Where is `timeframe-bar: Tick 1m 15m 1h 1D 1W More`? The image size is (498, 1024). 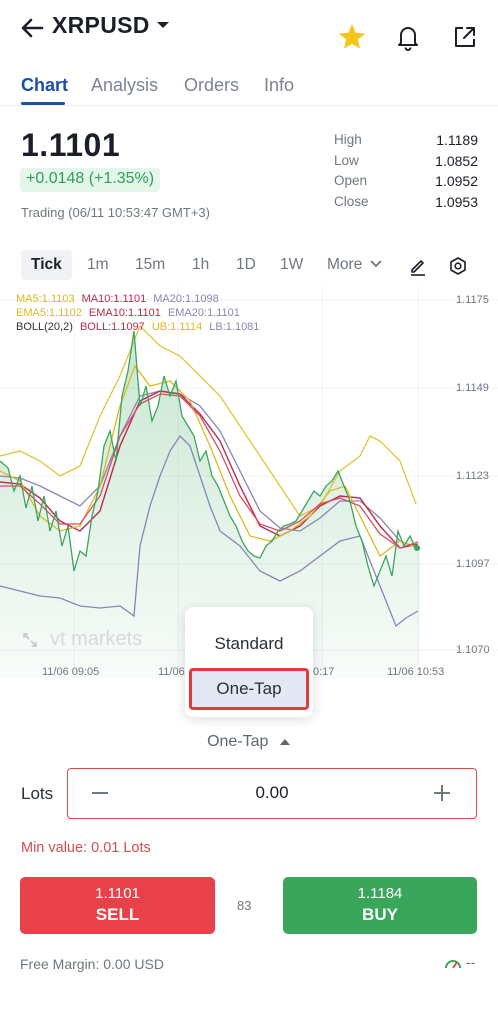 timeframe-bar: Tick 1m 15m 1h 1D 1W More is located at coordinates (249, 266).